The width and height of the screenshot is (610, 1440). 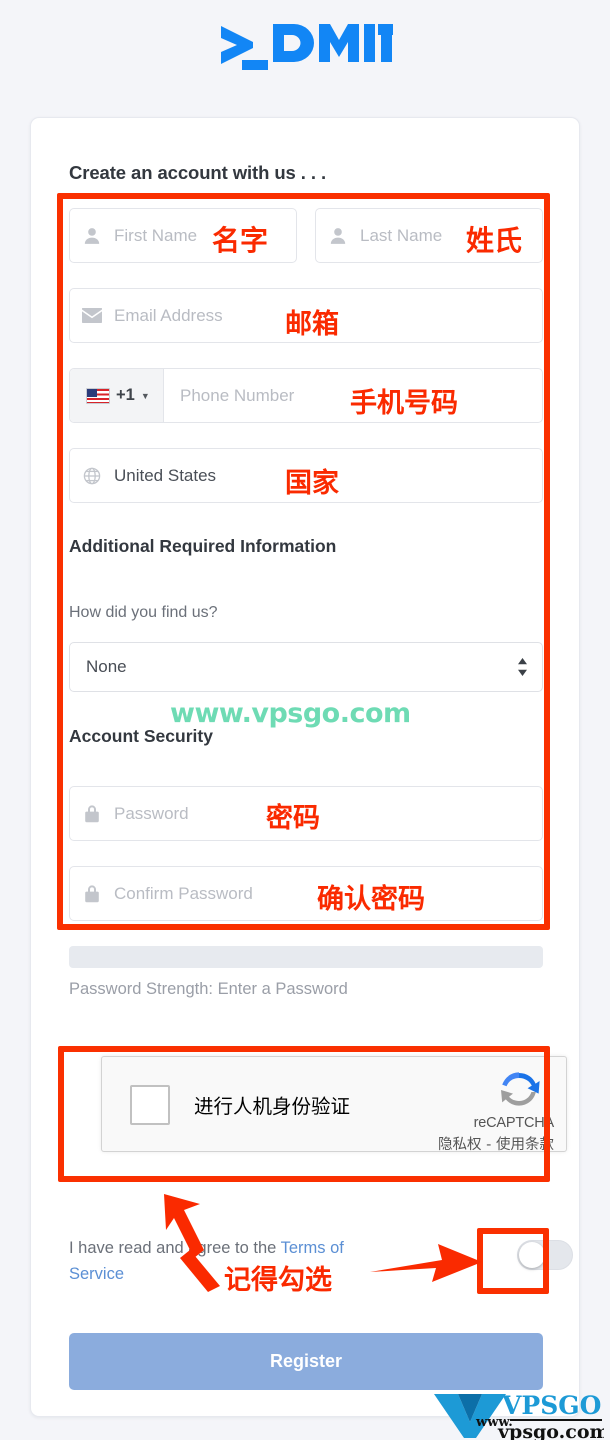 I want to click on annotation-email: 邮箱, so click(x=312, y=324).